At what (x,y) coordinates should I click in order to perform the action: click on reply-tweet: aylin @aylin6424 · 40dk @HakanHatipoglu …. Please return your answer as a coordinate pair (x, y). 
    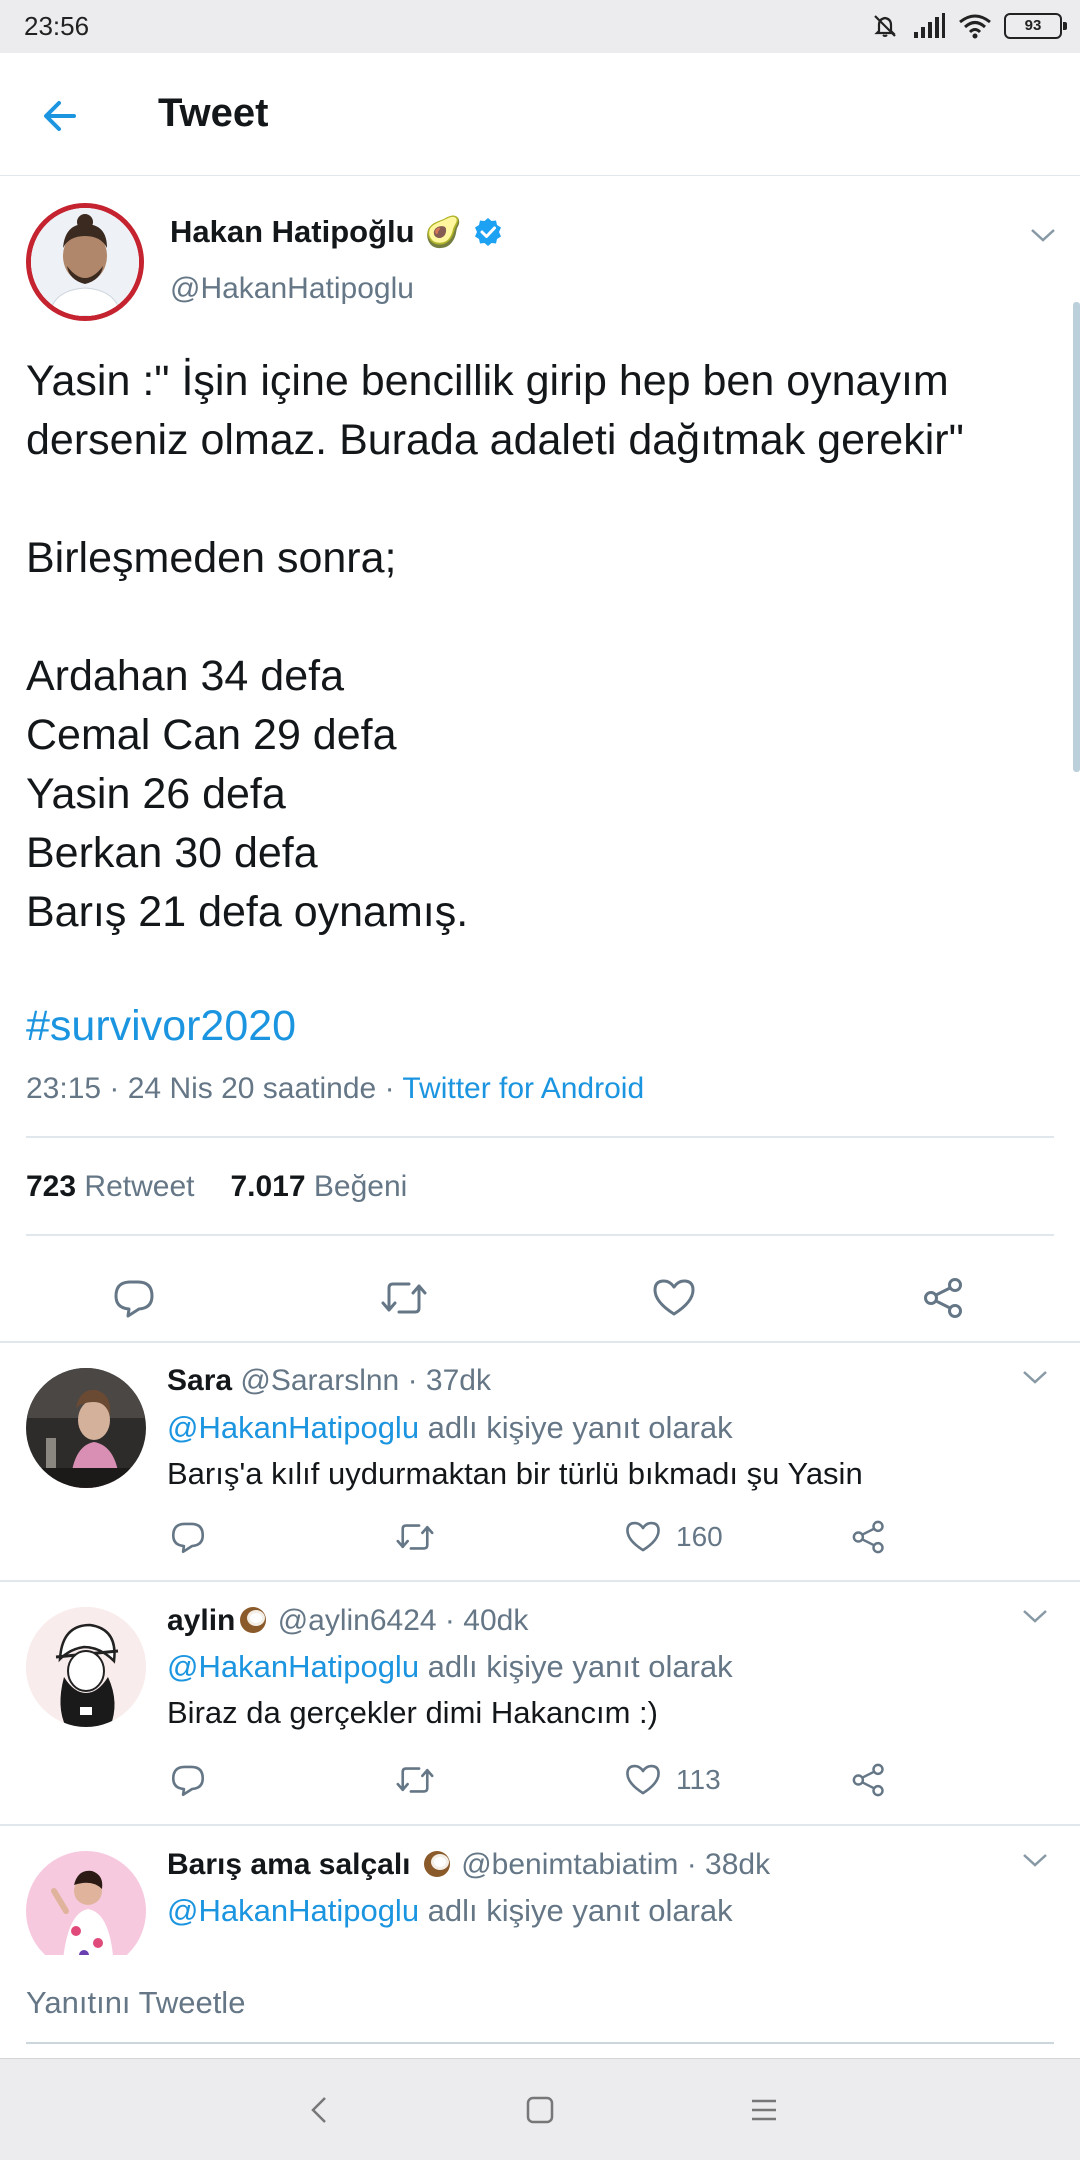
    Looking at the image, I should click on (540, 1702).